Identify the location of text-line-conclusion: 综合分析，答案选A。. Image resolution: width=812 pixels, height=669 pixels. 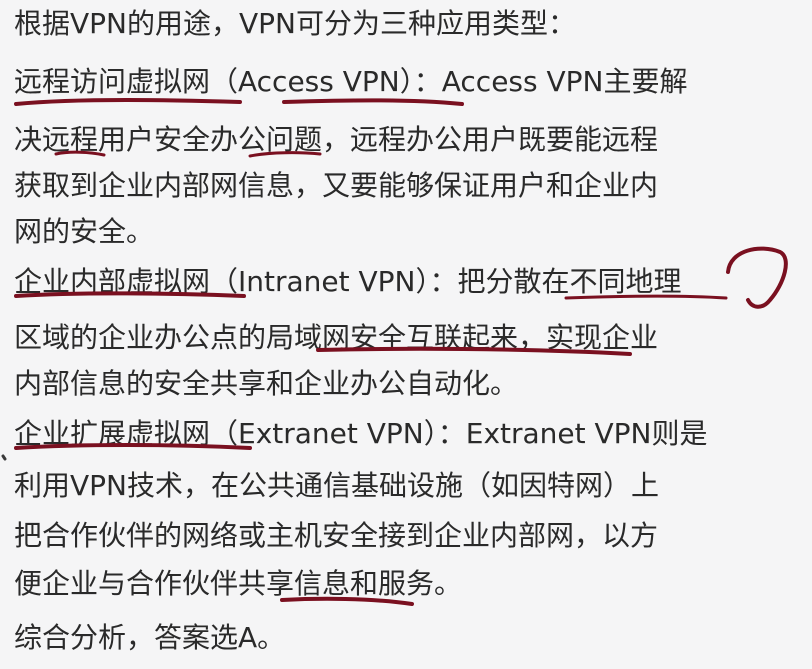
(150, 637).